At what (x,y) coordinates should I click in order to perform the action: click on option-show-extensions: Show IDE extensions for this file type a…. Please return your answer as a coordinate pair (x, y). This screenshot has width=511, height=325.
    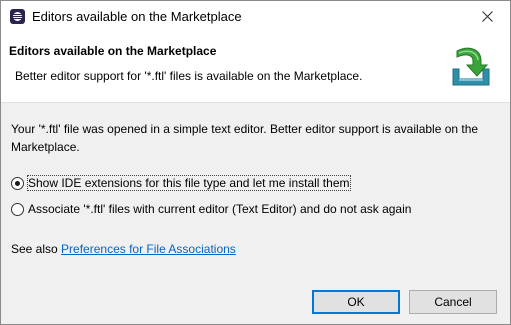
    Looking at the image, I should click on (181, 183).